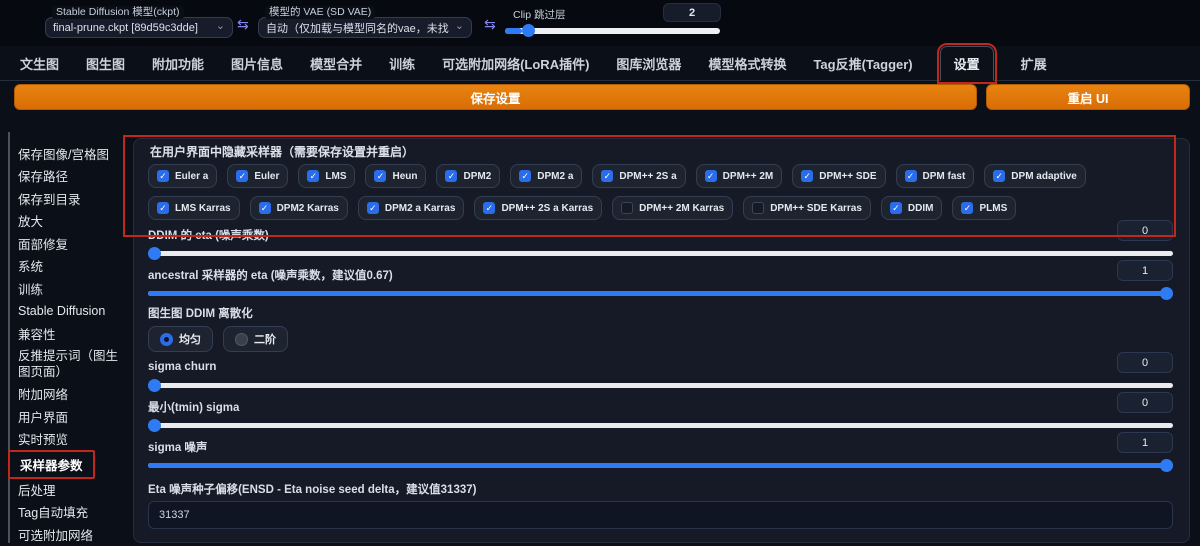 Image resolution: width=1200 pixels, height=546 pixels. What do you see at coordinates (336, 63) in the screenshot?
I see `tab: 模型合并` at bounding box center [336, 63].